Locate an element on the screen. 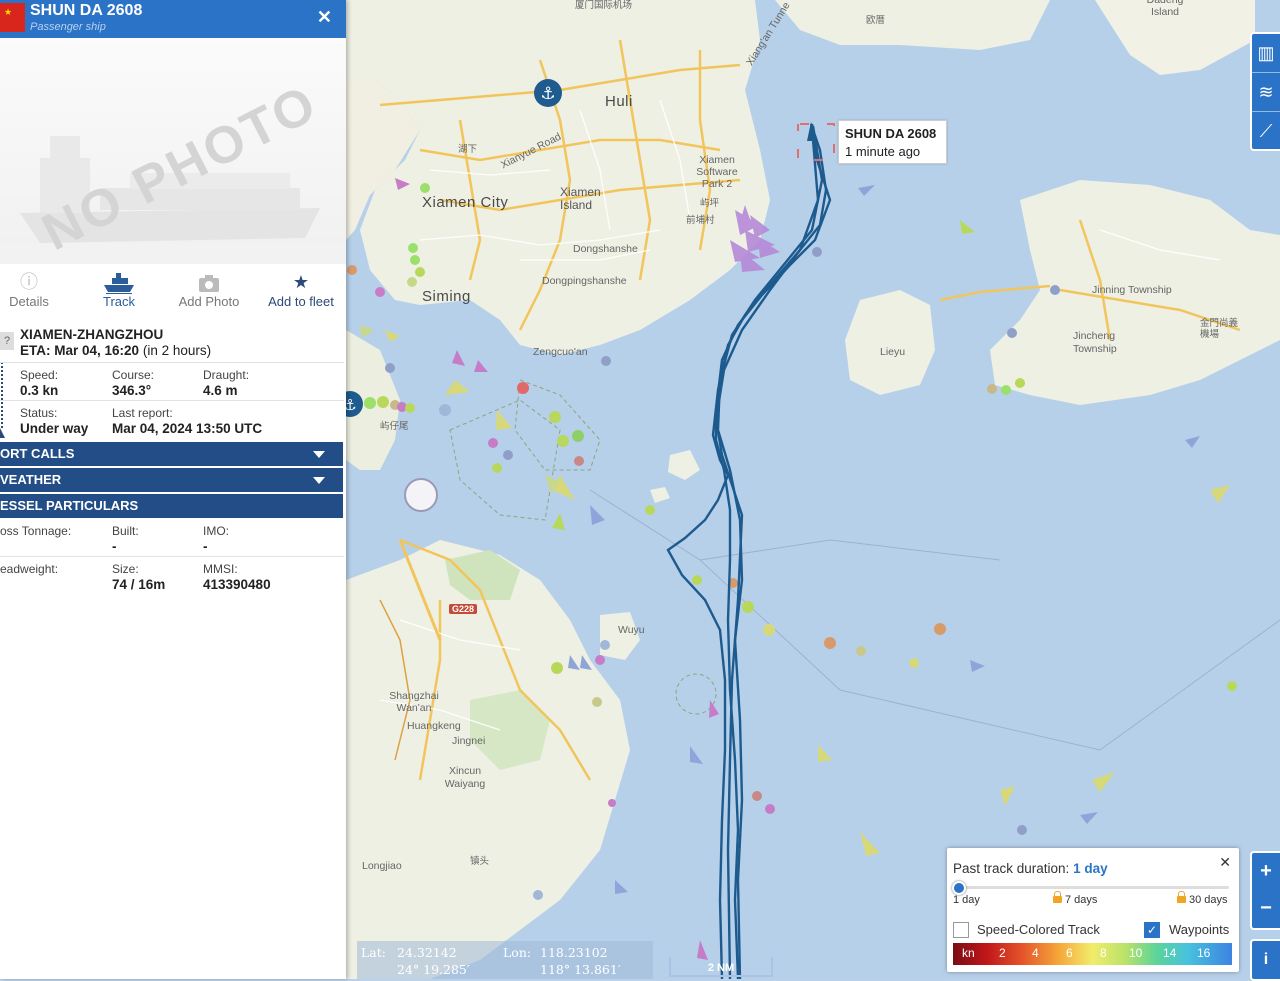 The height and width of the screenshot is (981, 1280). course-cell: Course: 346.3° is located at coordinates (133, 383).